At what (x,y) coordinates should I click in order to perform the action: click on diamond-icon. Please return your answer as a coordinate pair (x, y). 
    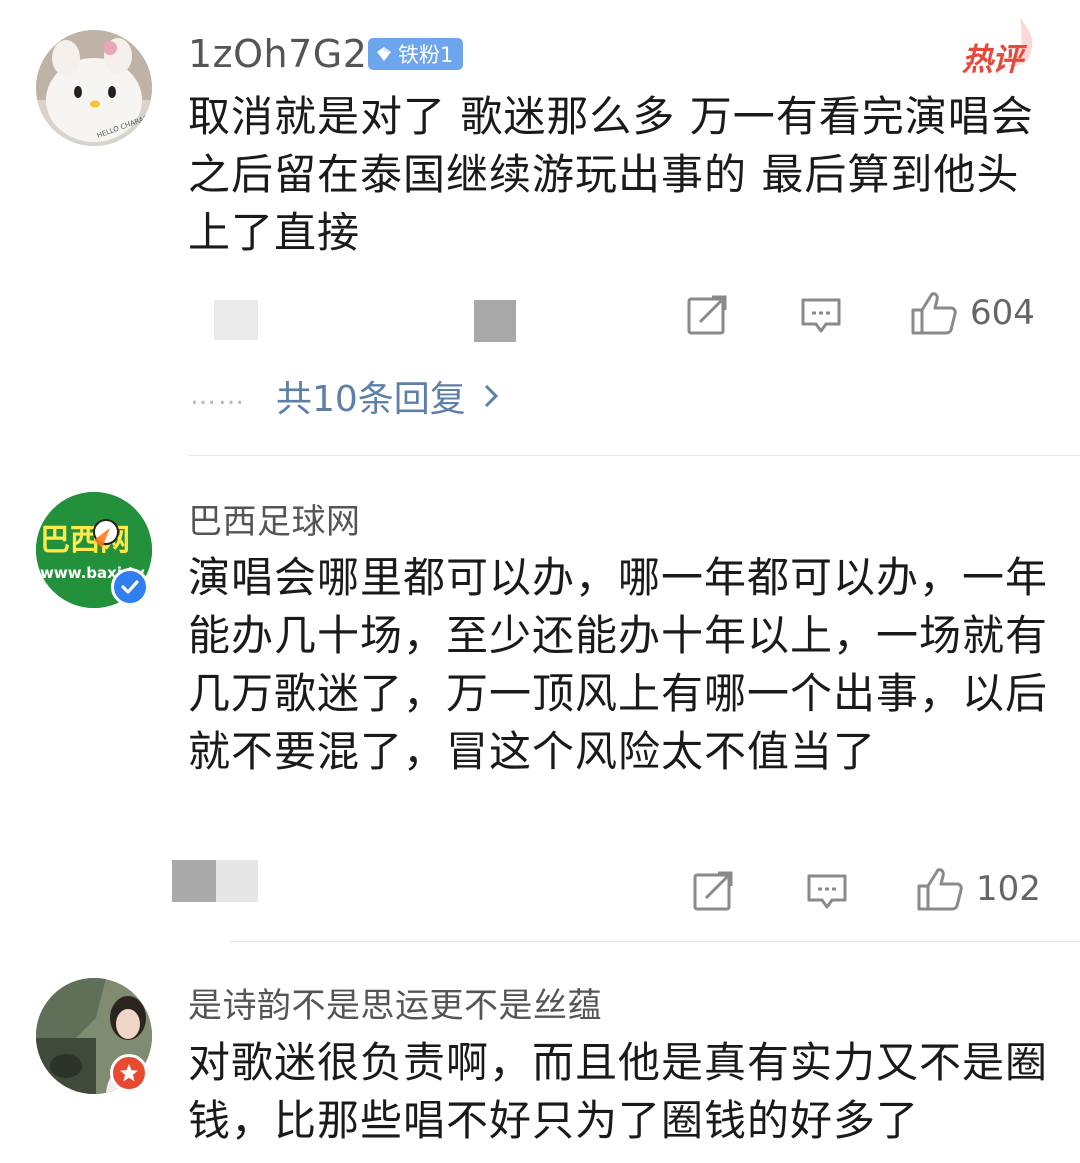
    Looking at the image, I should click on (384, 54).